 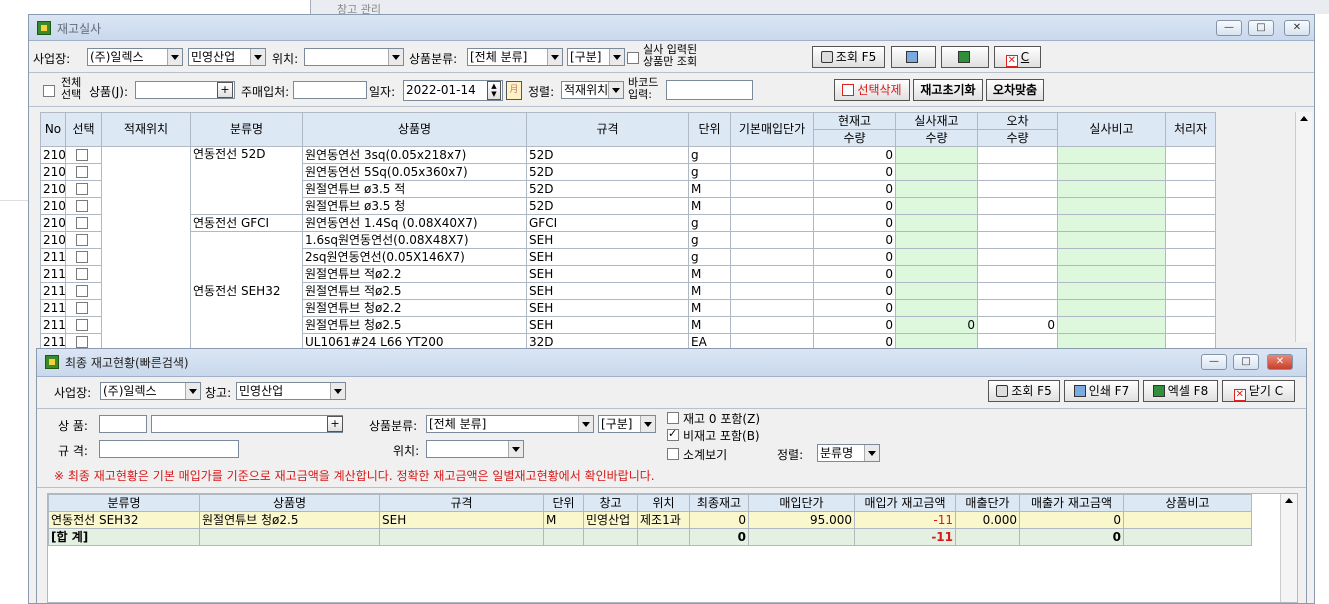 I want to click on popup-close-button: ✕ 닫기 C, so click(x=1258, y=391).